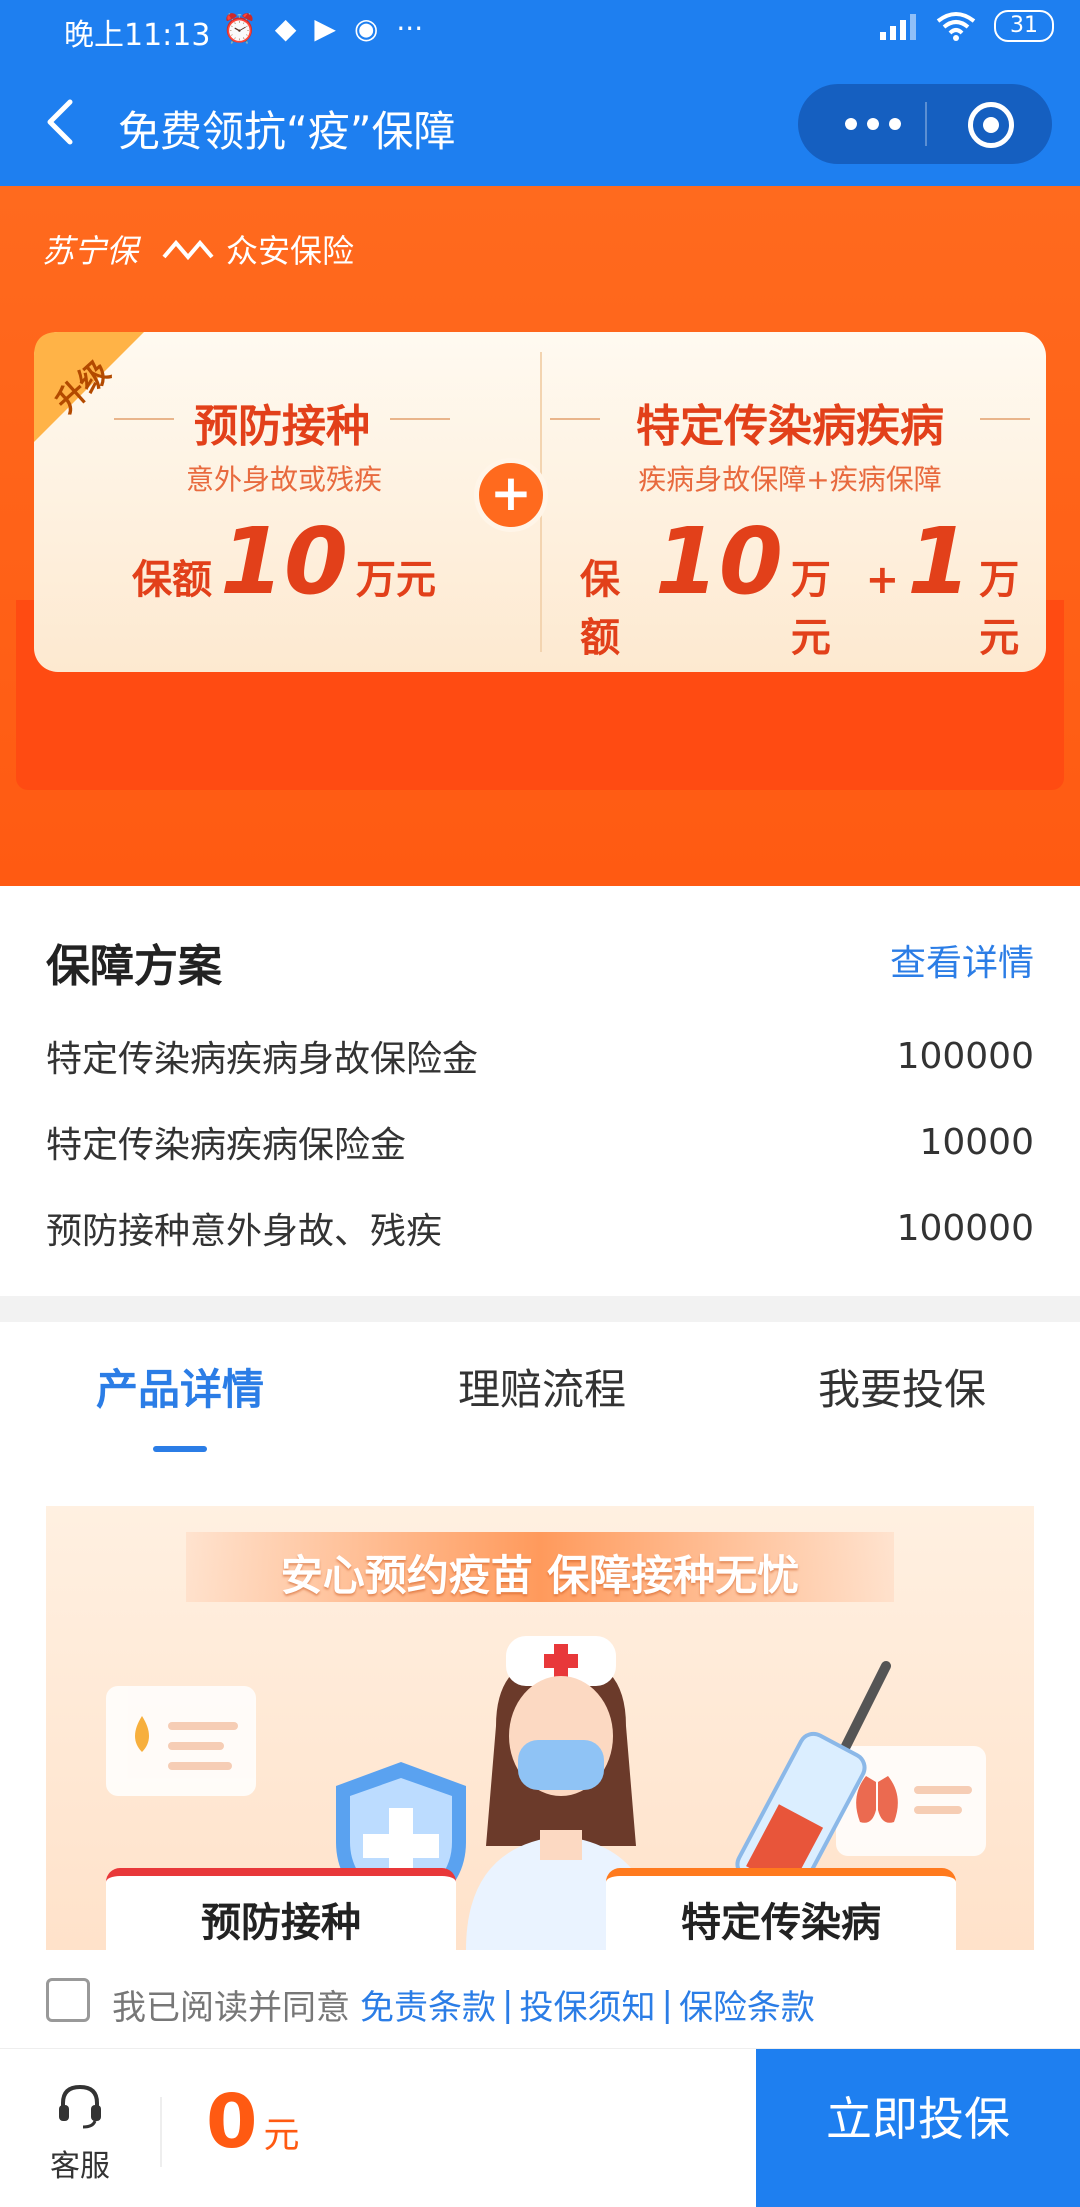 Image resolution: width=1080 pixels, height=2207 pixels. Describe the element at coordinates (587, 2004) in the screenshot. I see `insurance-notice-link: 投保须知` at that location.